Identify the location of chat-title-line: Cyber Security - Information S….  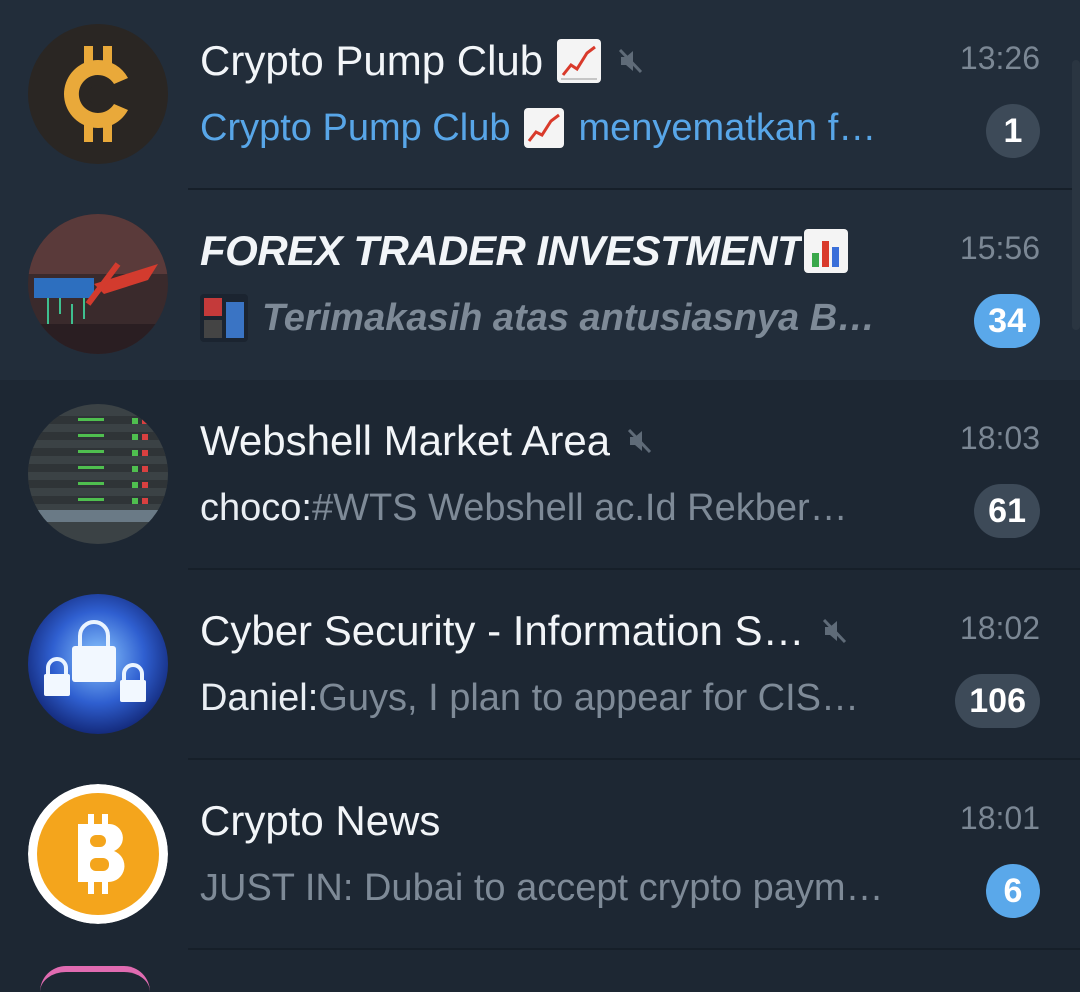
(524, 631).